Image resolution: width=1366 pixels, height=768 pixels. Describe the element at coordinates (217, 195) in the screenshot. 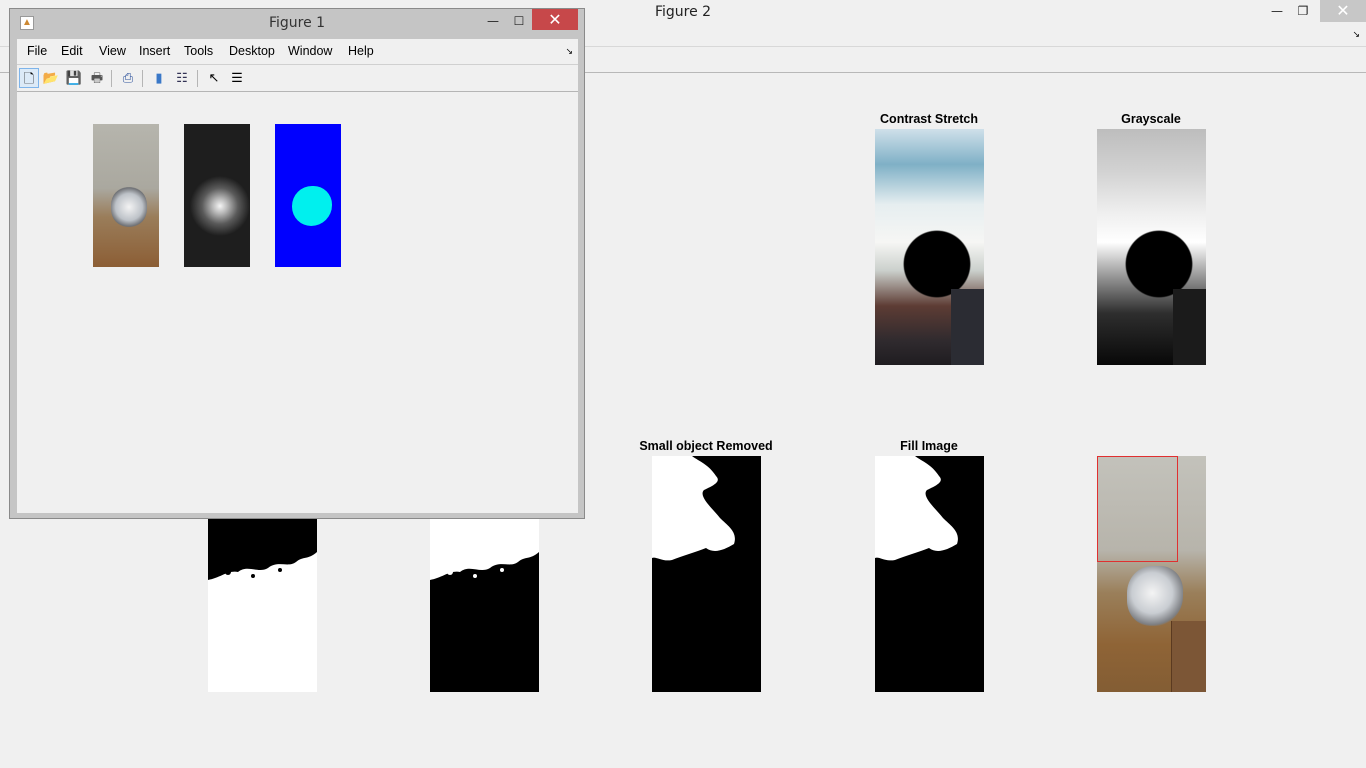

I see `intensity-map-image` at that location.